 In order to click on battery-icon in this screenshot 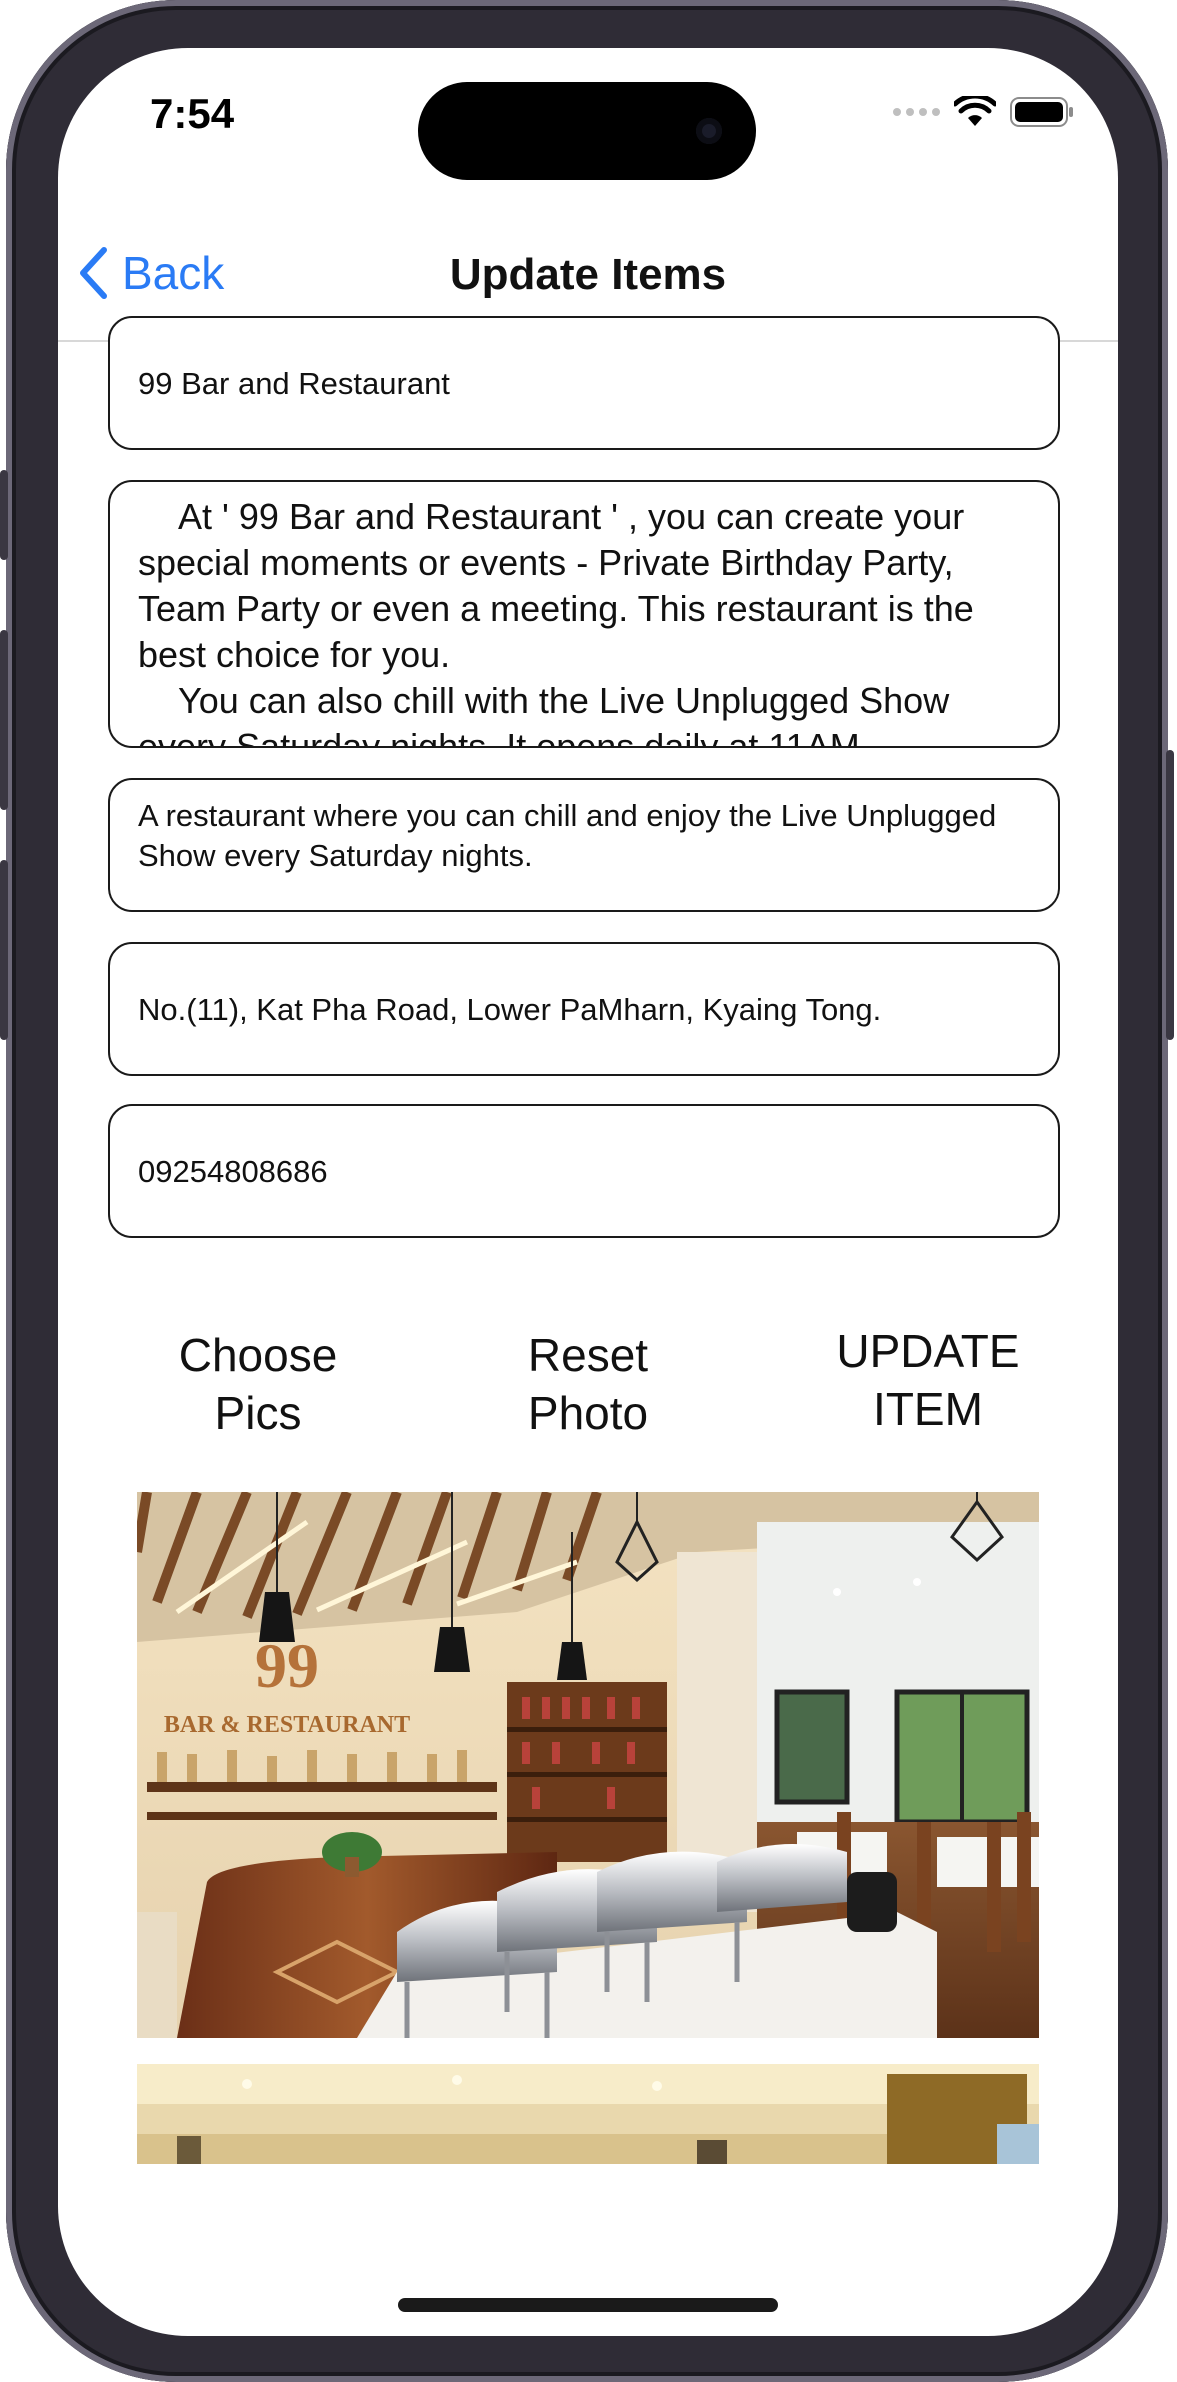, I will do `click(1041, 112)`.